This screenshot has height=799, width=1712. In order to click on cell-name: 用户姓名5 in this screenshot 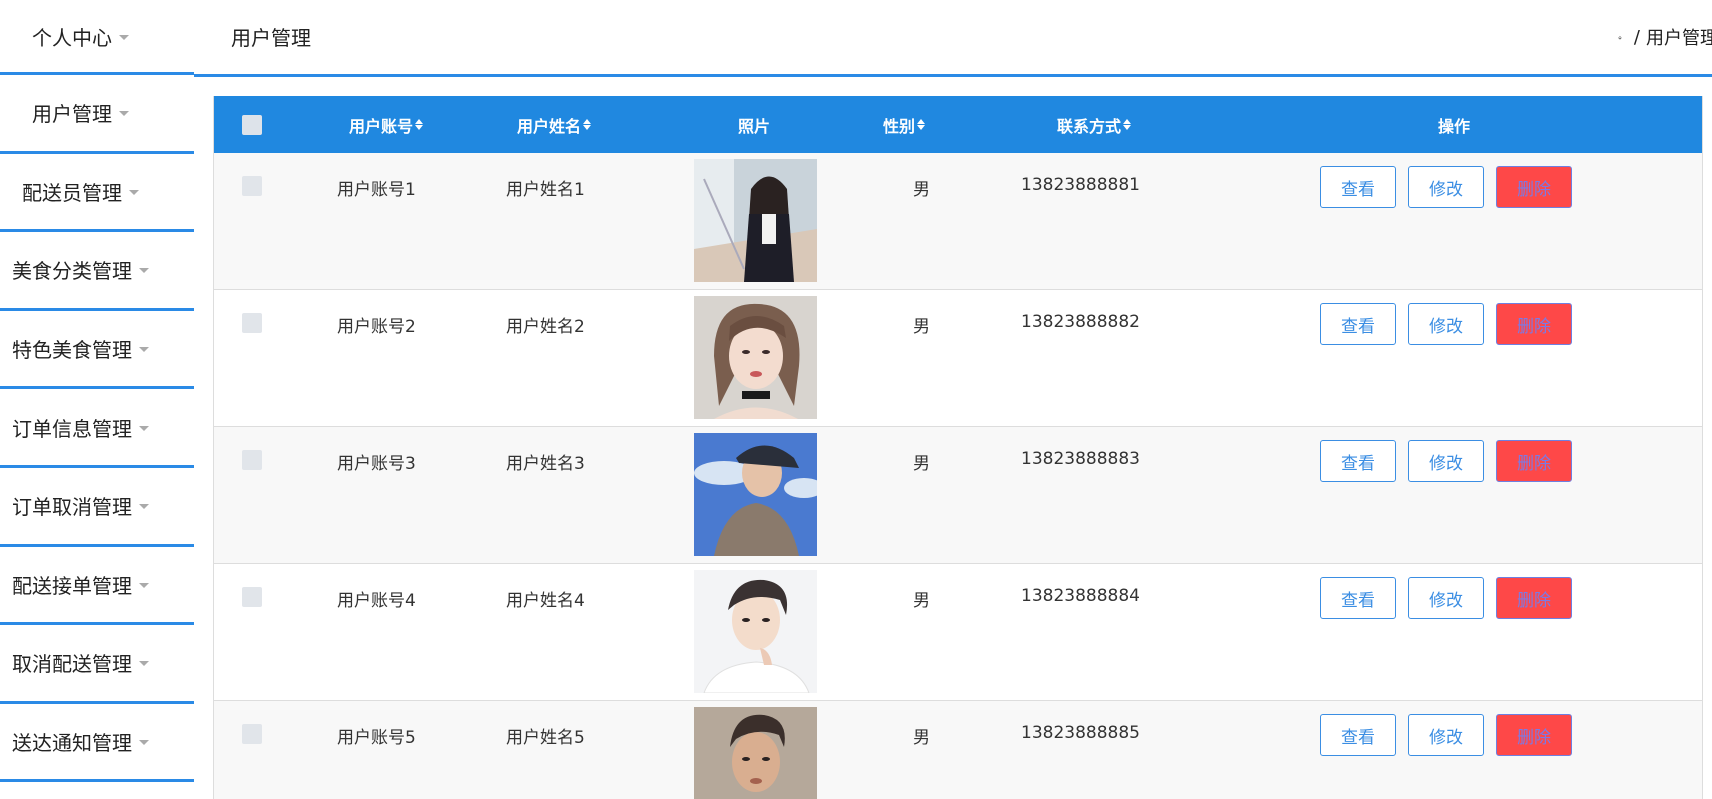, I will do `click(545, 738)`.